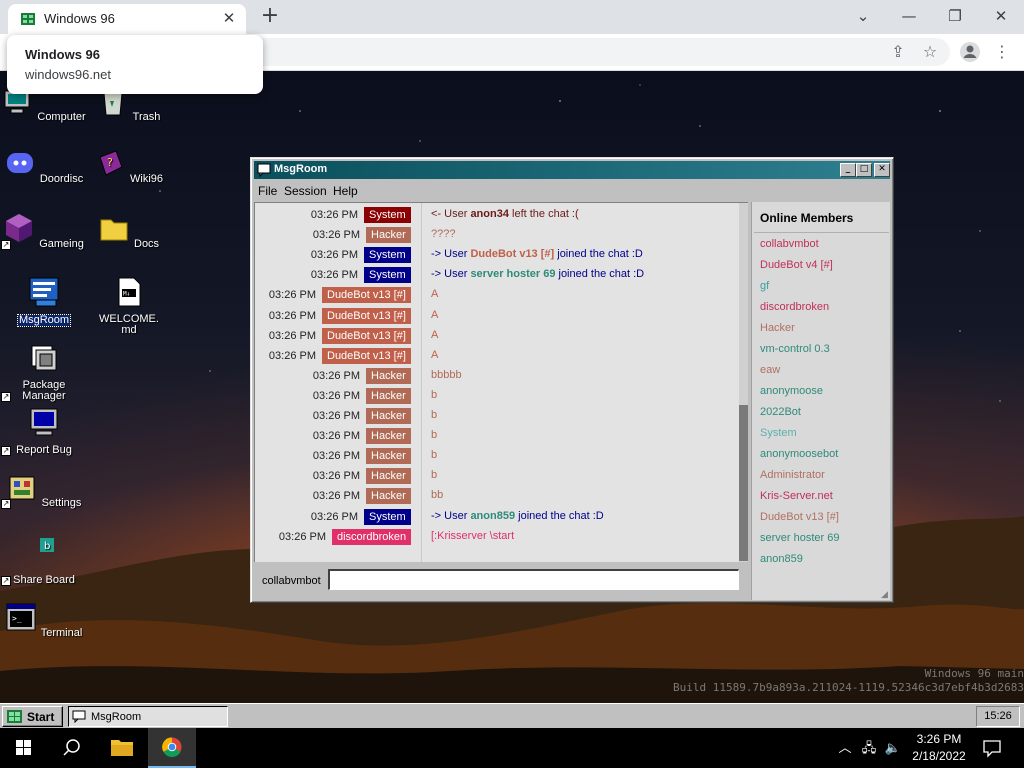  What do you see at coordinates (44, 561) in the screenshot?
I see `desktop-icon-share-board: b ↗ Share Board` at bounding box center [44, 561].